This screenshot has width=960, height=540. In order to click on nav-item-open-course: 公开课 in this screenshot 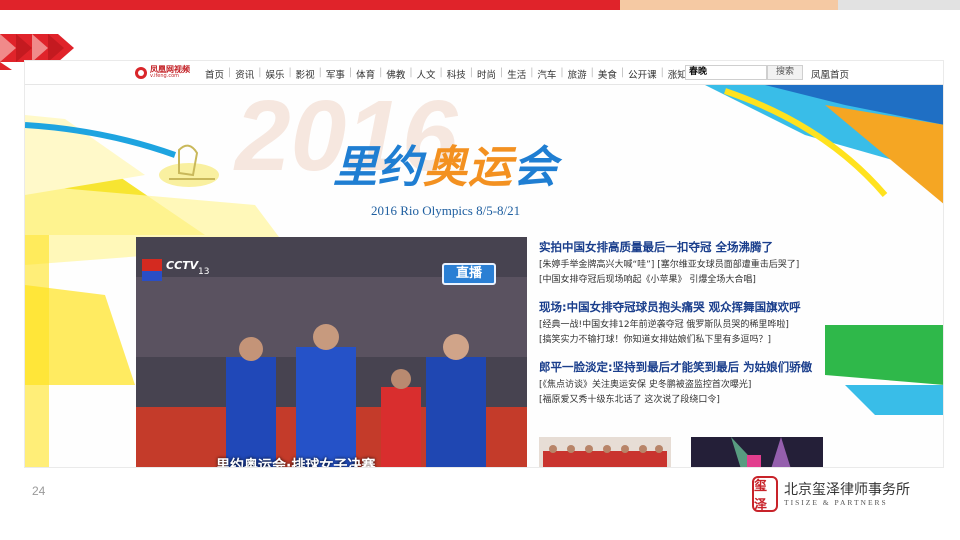, I will do `click(642, 74)`.